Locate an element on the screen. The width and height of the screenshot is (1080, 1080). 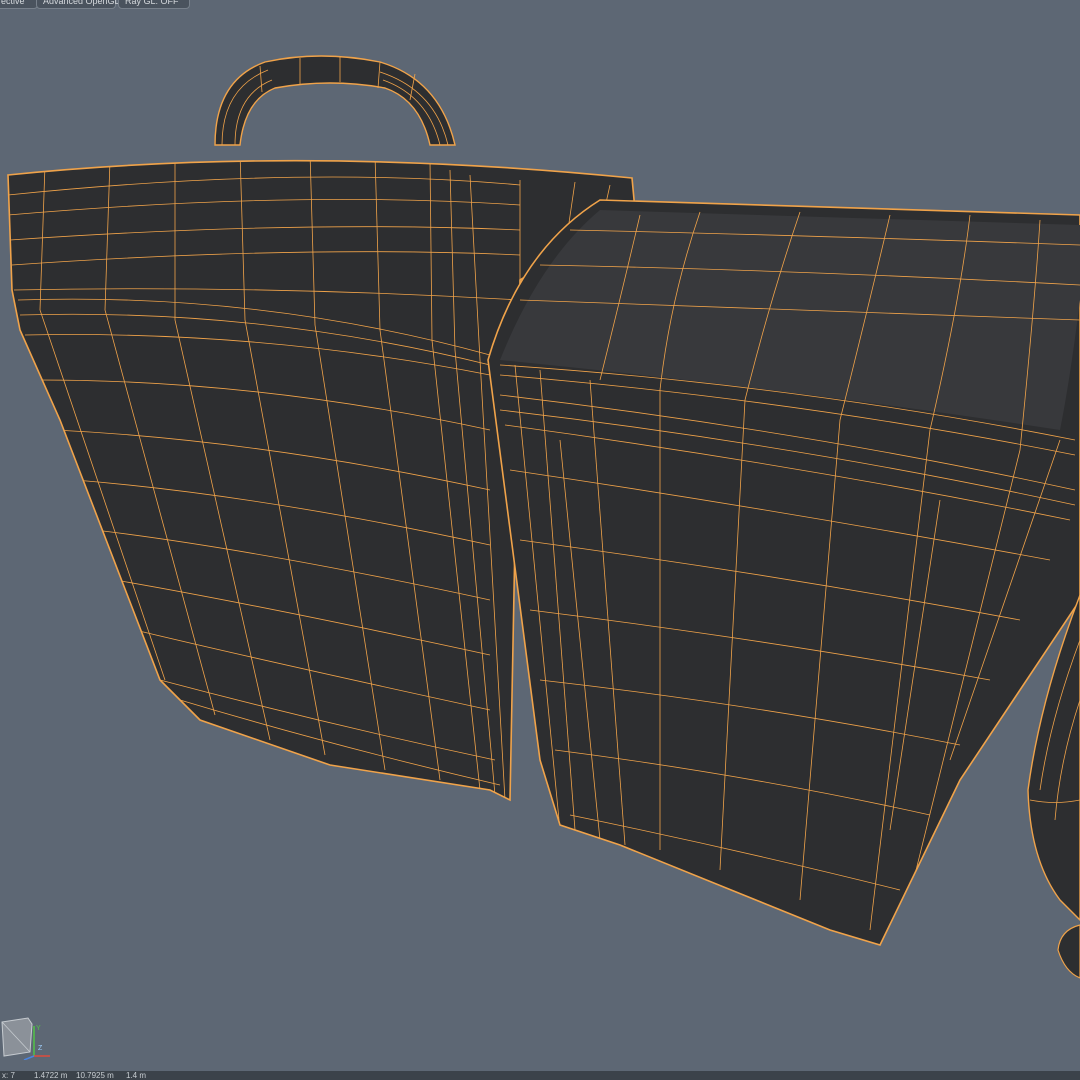
view-mode-button: ective is located at coordinates (19, 4).